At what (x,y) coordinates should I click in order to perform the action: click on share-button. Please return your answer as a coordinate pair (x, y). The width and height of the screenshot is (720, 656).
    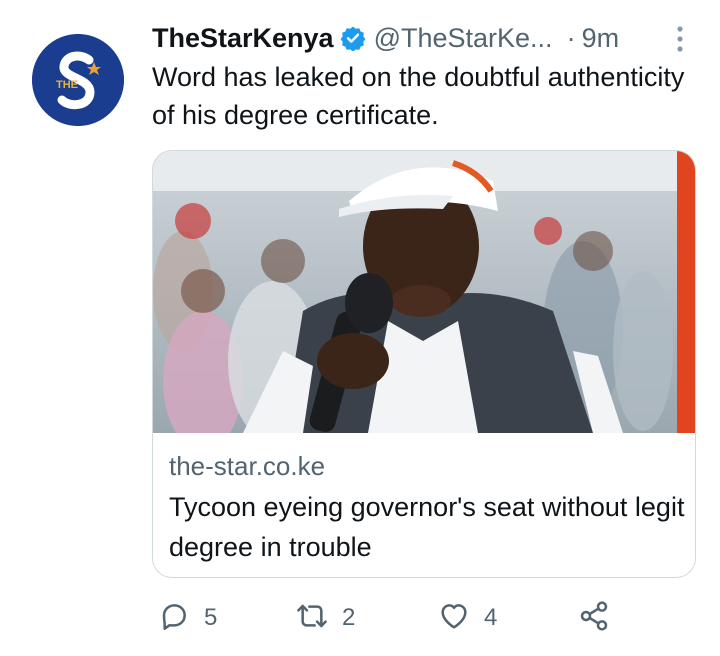
    Looking at the image, I should click on (594, 618).